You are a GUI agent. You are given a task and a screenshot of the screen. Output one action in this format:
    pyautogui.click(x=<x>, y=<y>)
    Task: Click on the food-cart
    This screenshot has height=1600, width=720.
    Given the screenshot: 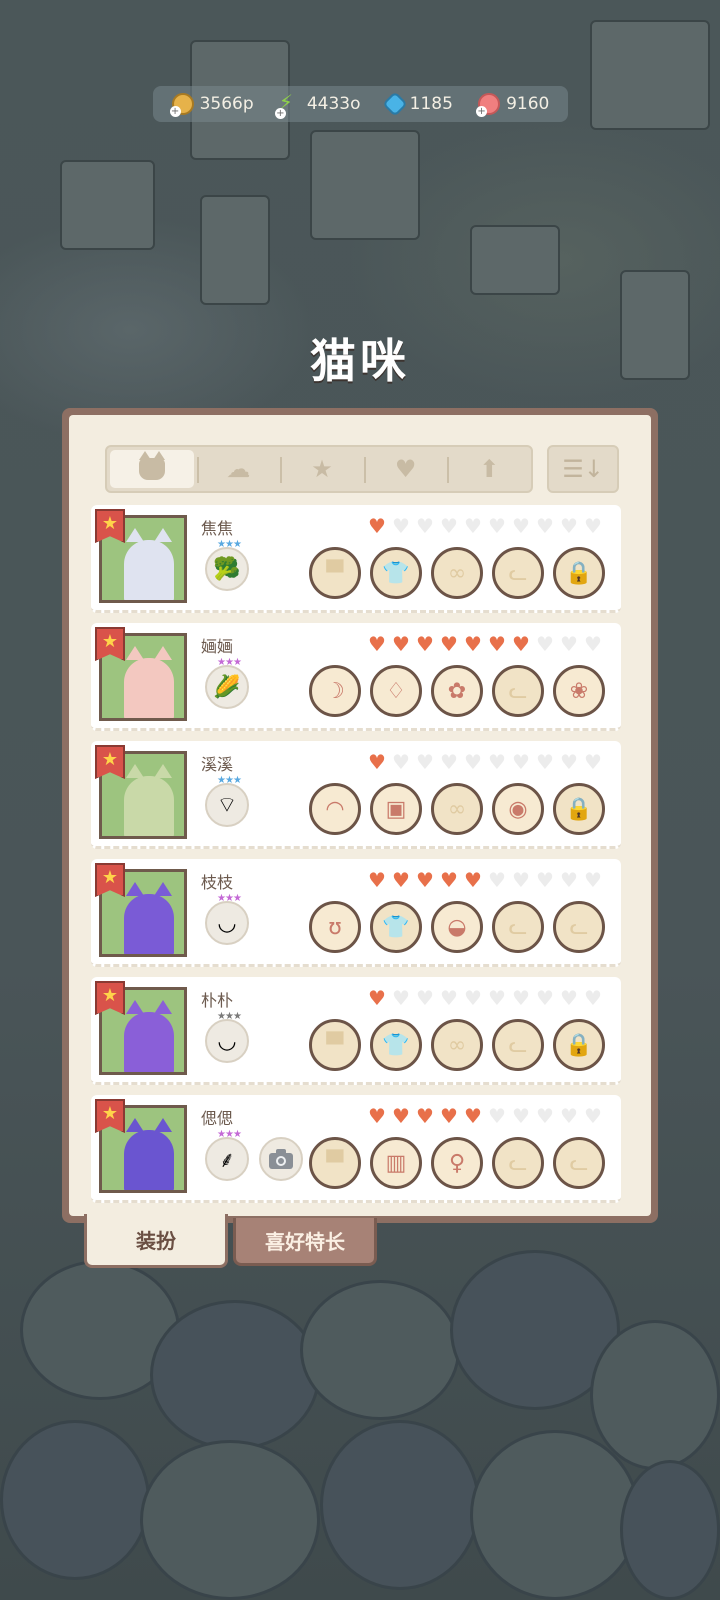 What is the action you would take?
    pyautogui.click(x=365, y=185)
    